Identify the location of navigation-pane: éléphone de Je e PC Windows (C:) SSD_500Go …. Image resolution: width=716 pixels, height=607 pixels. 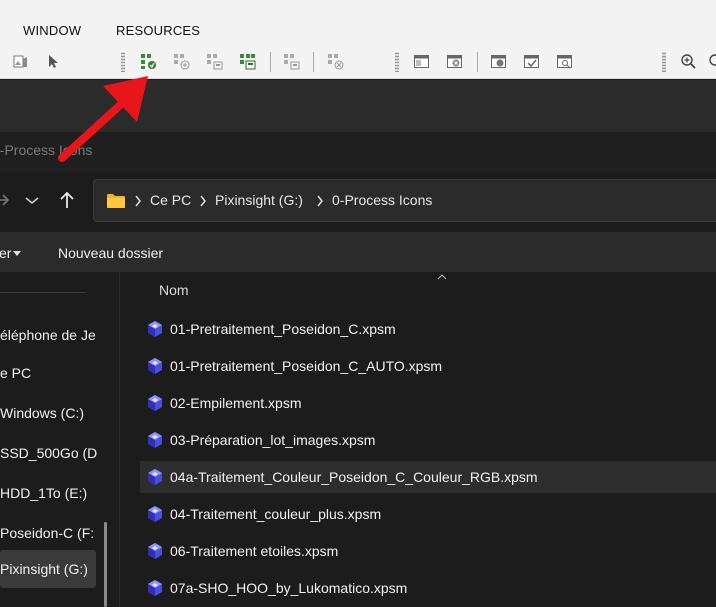
(60, 439).